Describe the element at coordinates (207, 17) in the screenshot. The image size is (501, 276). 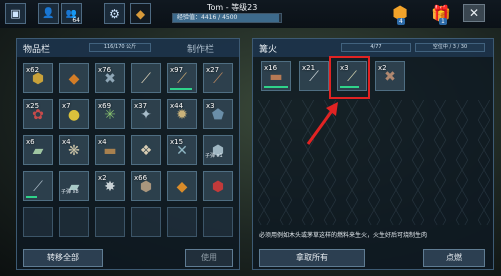
I see `xp-text: 经验值：4416 / 4500` at that location.